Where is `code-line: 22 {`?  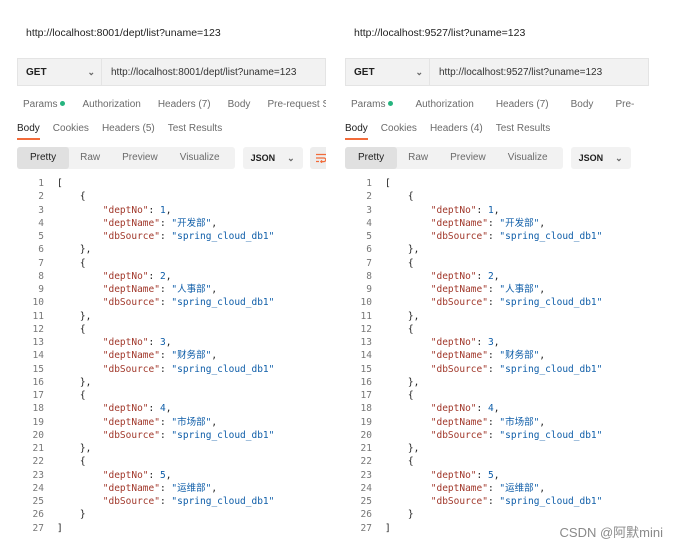
code-line: 22 { is located at coordinates (476, 461).